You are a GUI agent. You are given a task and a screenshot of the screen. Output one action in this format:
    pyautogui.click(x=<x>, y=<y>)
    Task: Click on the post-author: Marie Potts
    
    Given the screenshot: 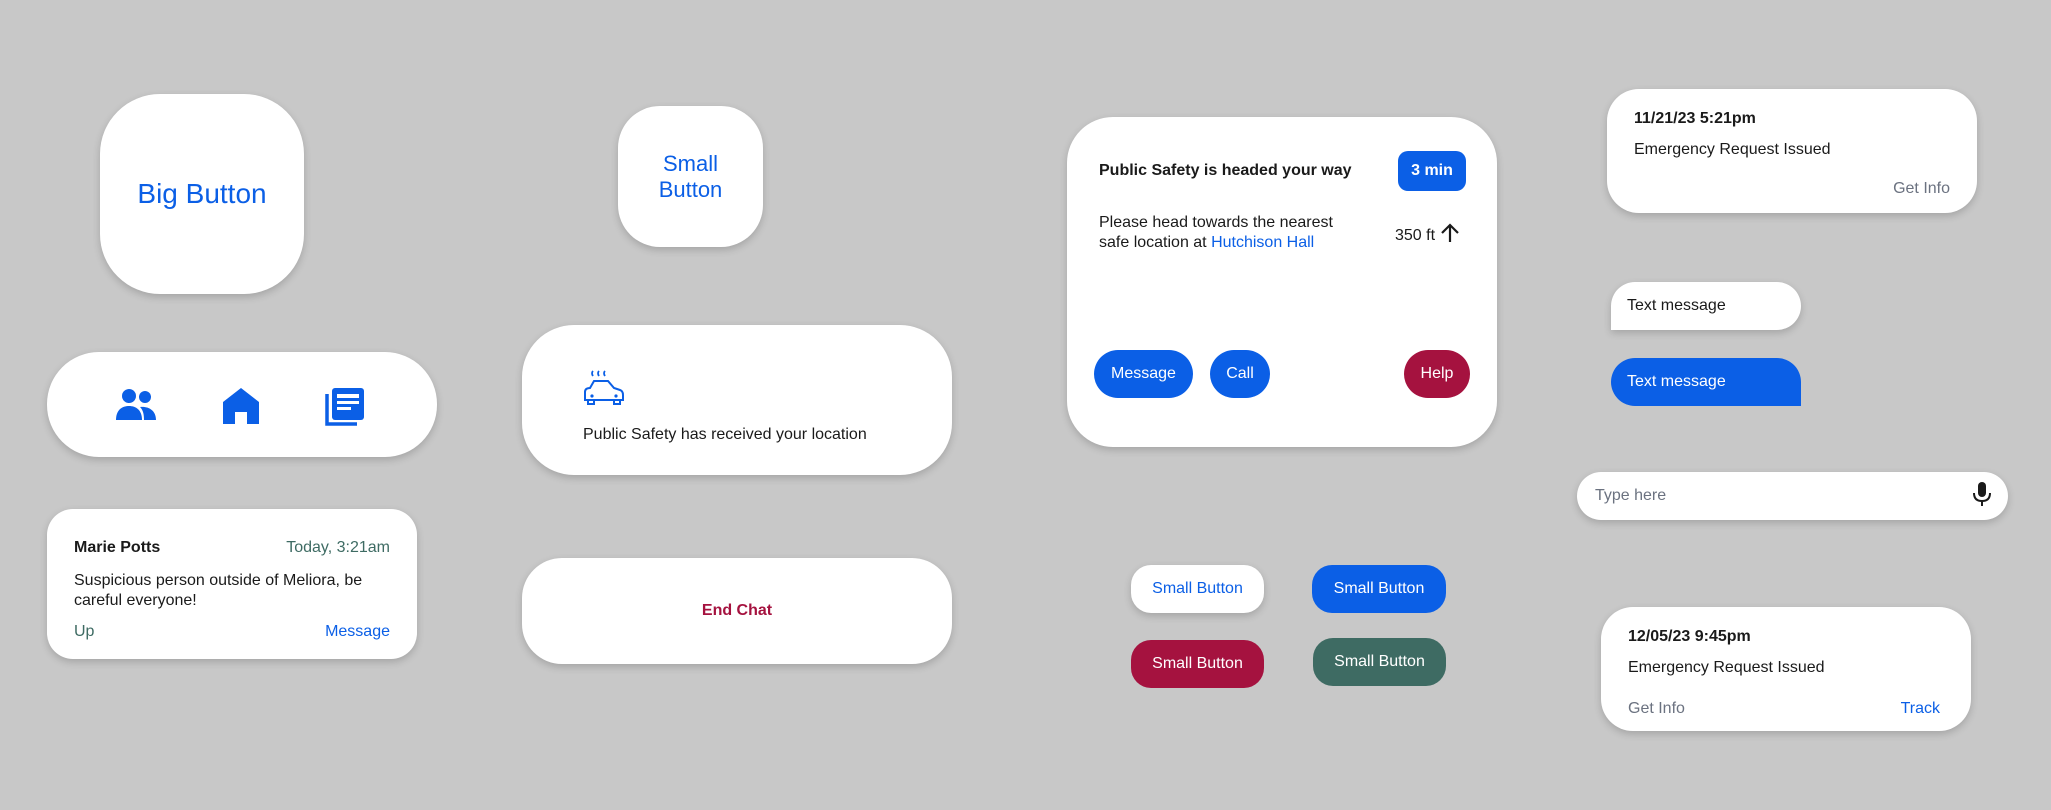 What is the action you would take?
    pyautogui.click(x=117, y=547)
    